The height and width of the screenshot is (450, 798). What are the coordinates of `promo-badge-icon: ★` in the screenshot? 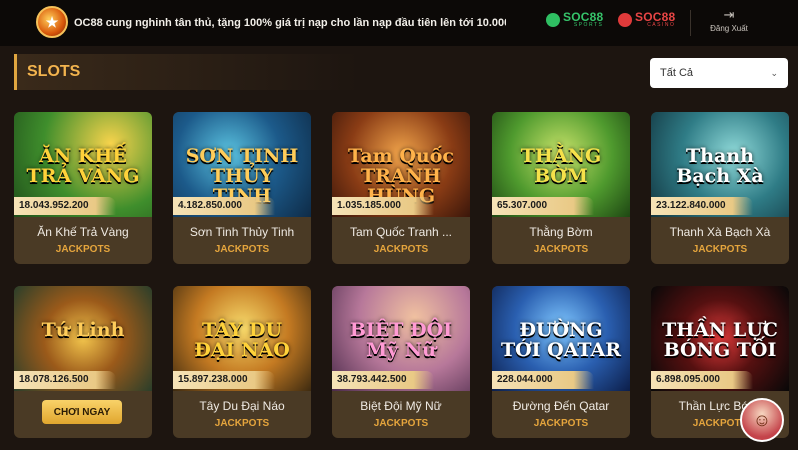 It's located at (52, 22).